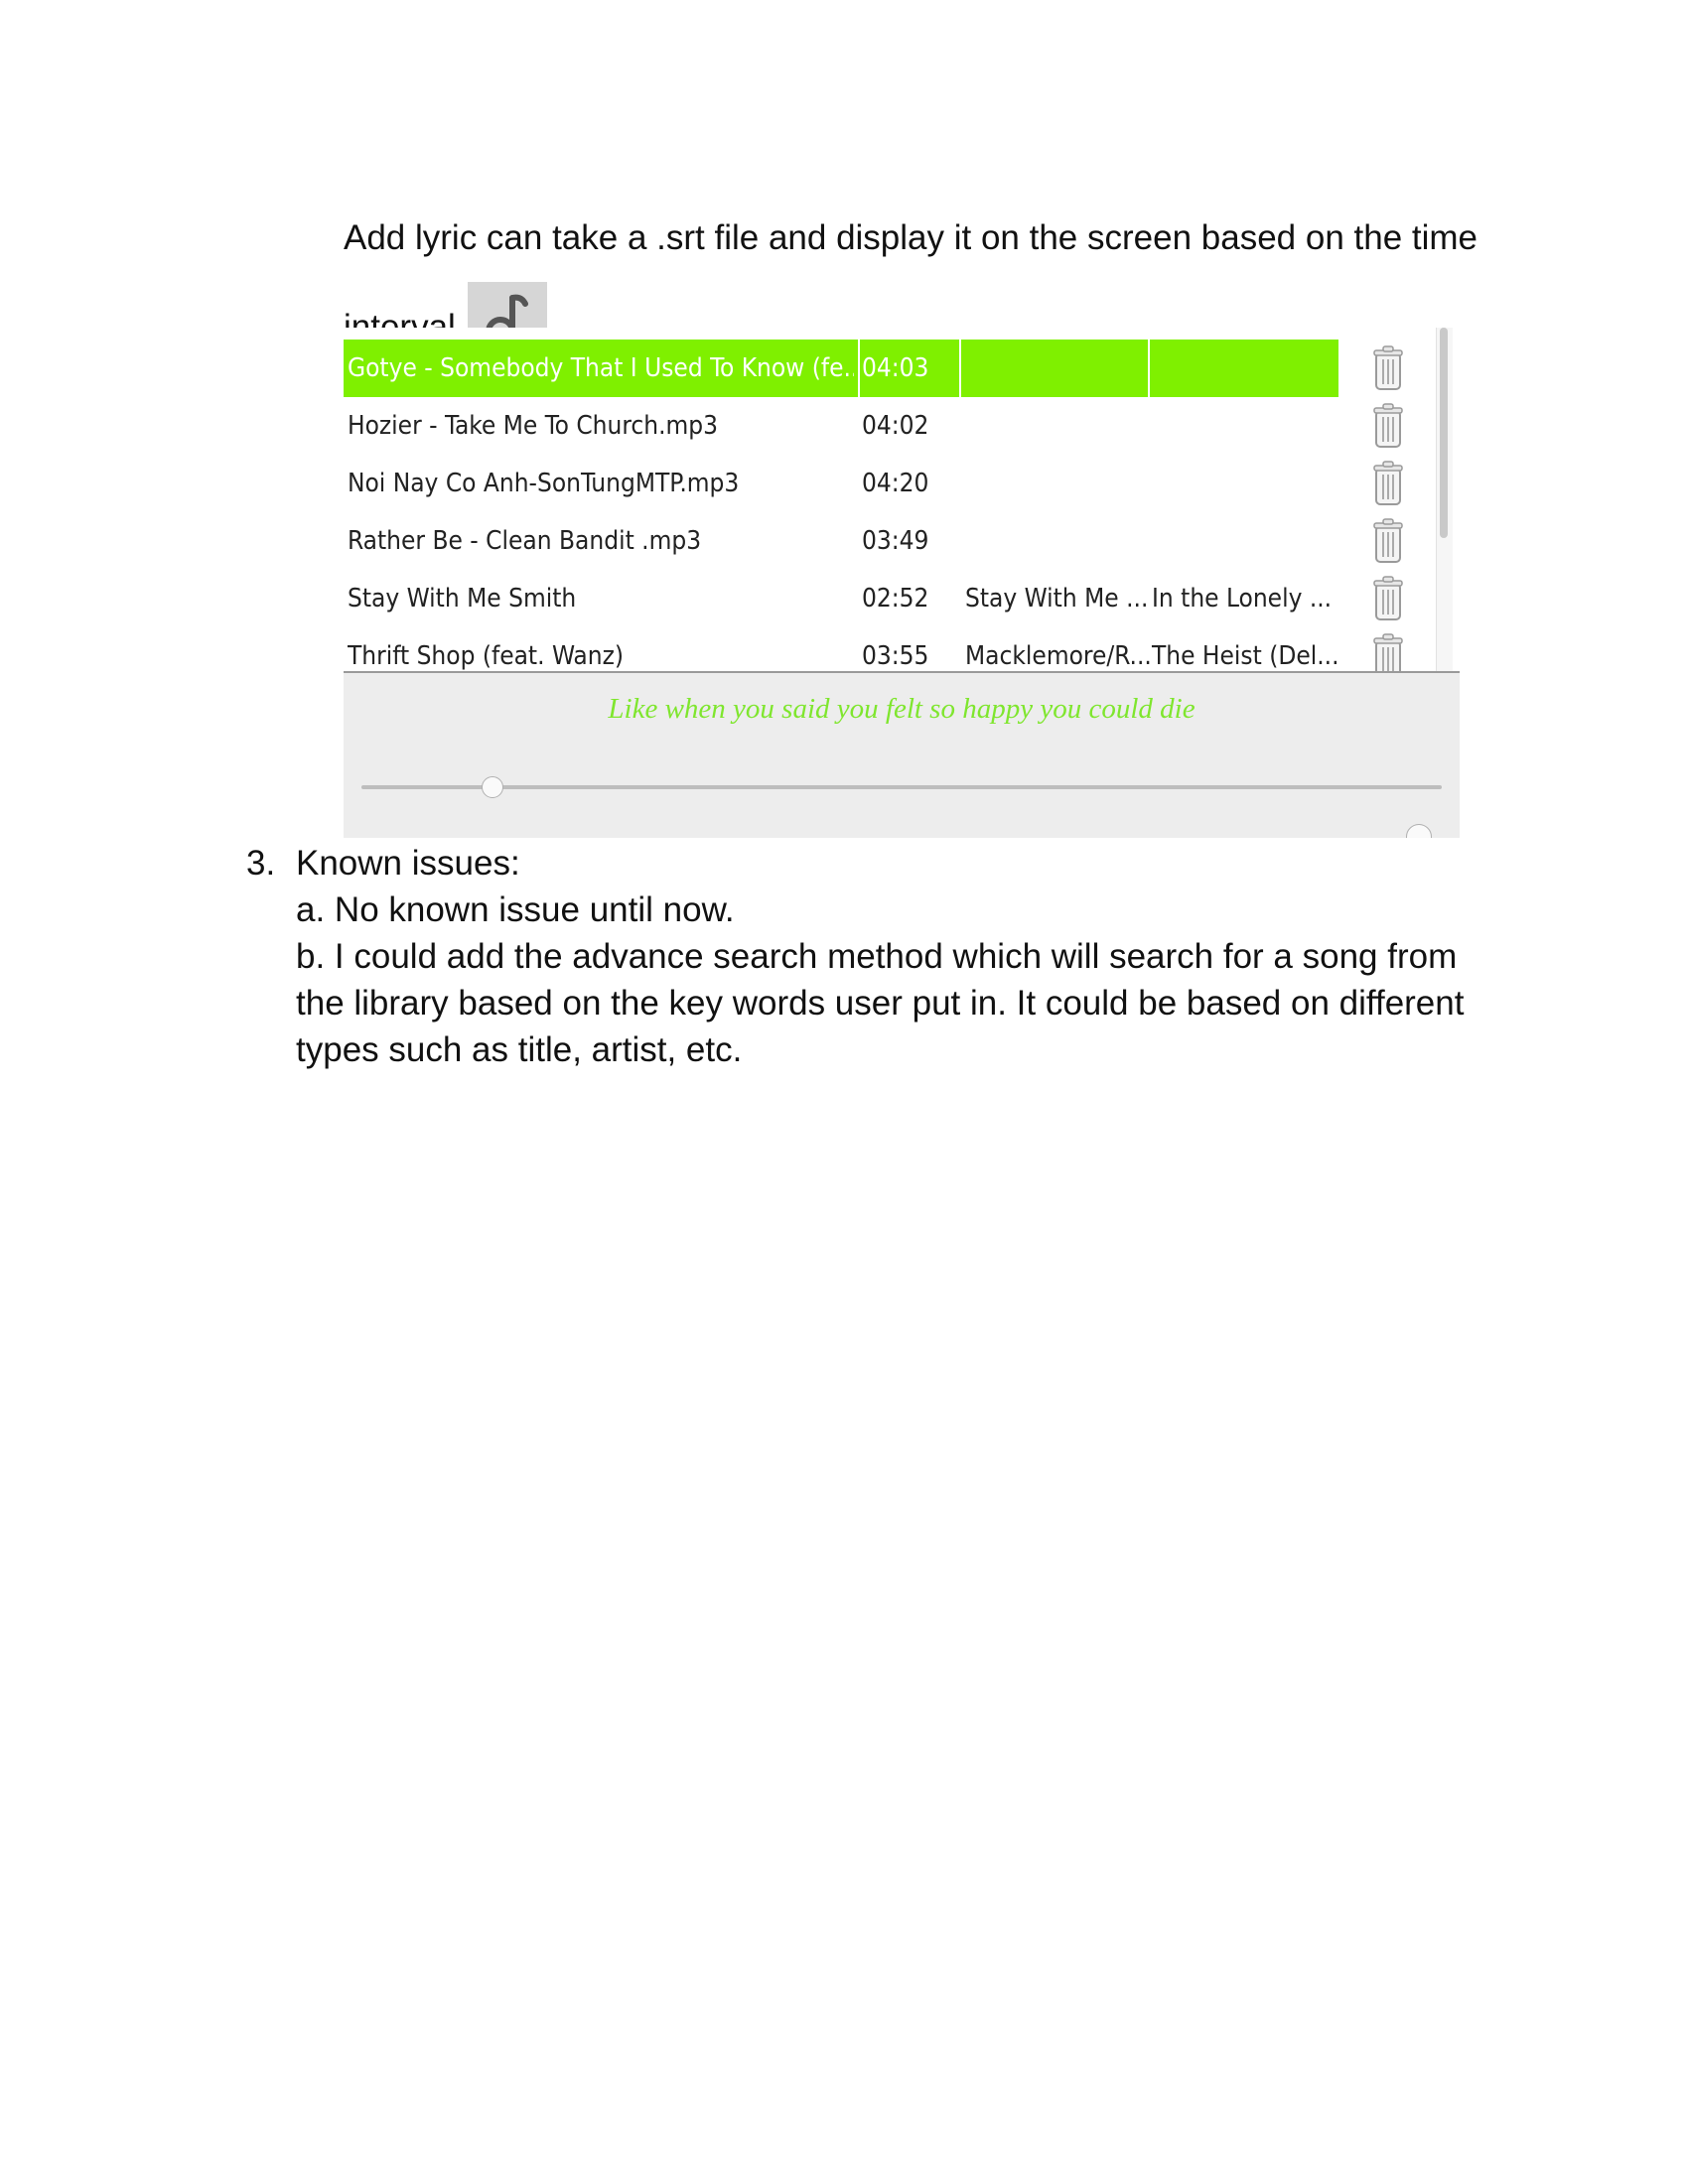 The image size is (1688, 2184). Describe the element at coordinates (261, 863) in the screenshot. I see `list-number: 3.` at that location.